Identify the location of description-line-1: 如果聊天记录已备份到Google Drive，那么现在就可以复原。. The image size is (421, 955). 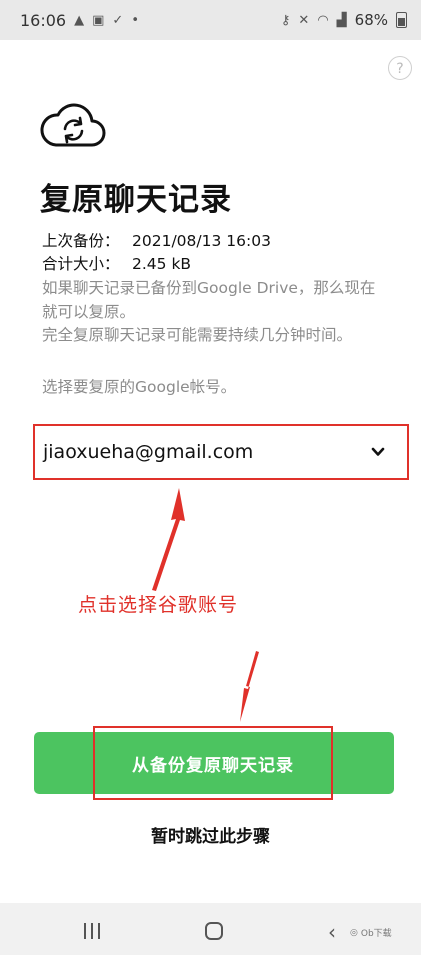
(209, 300).